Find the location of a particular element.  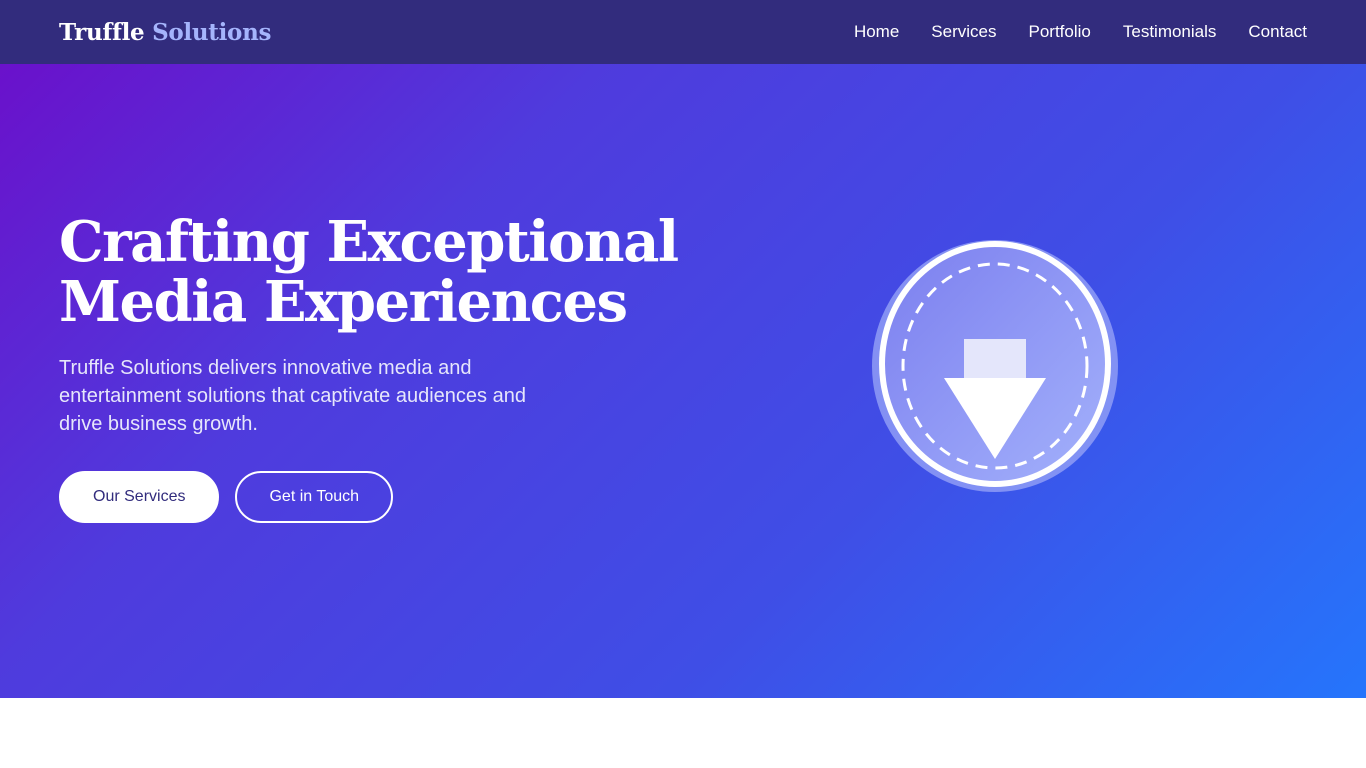

nav-link-contact: Contact is located at coordinates (1277, 32).